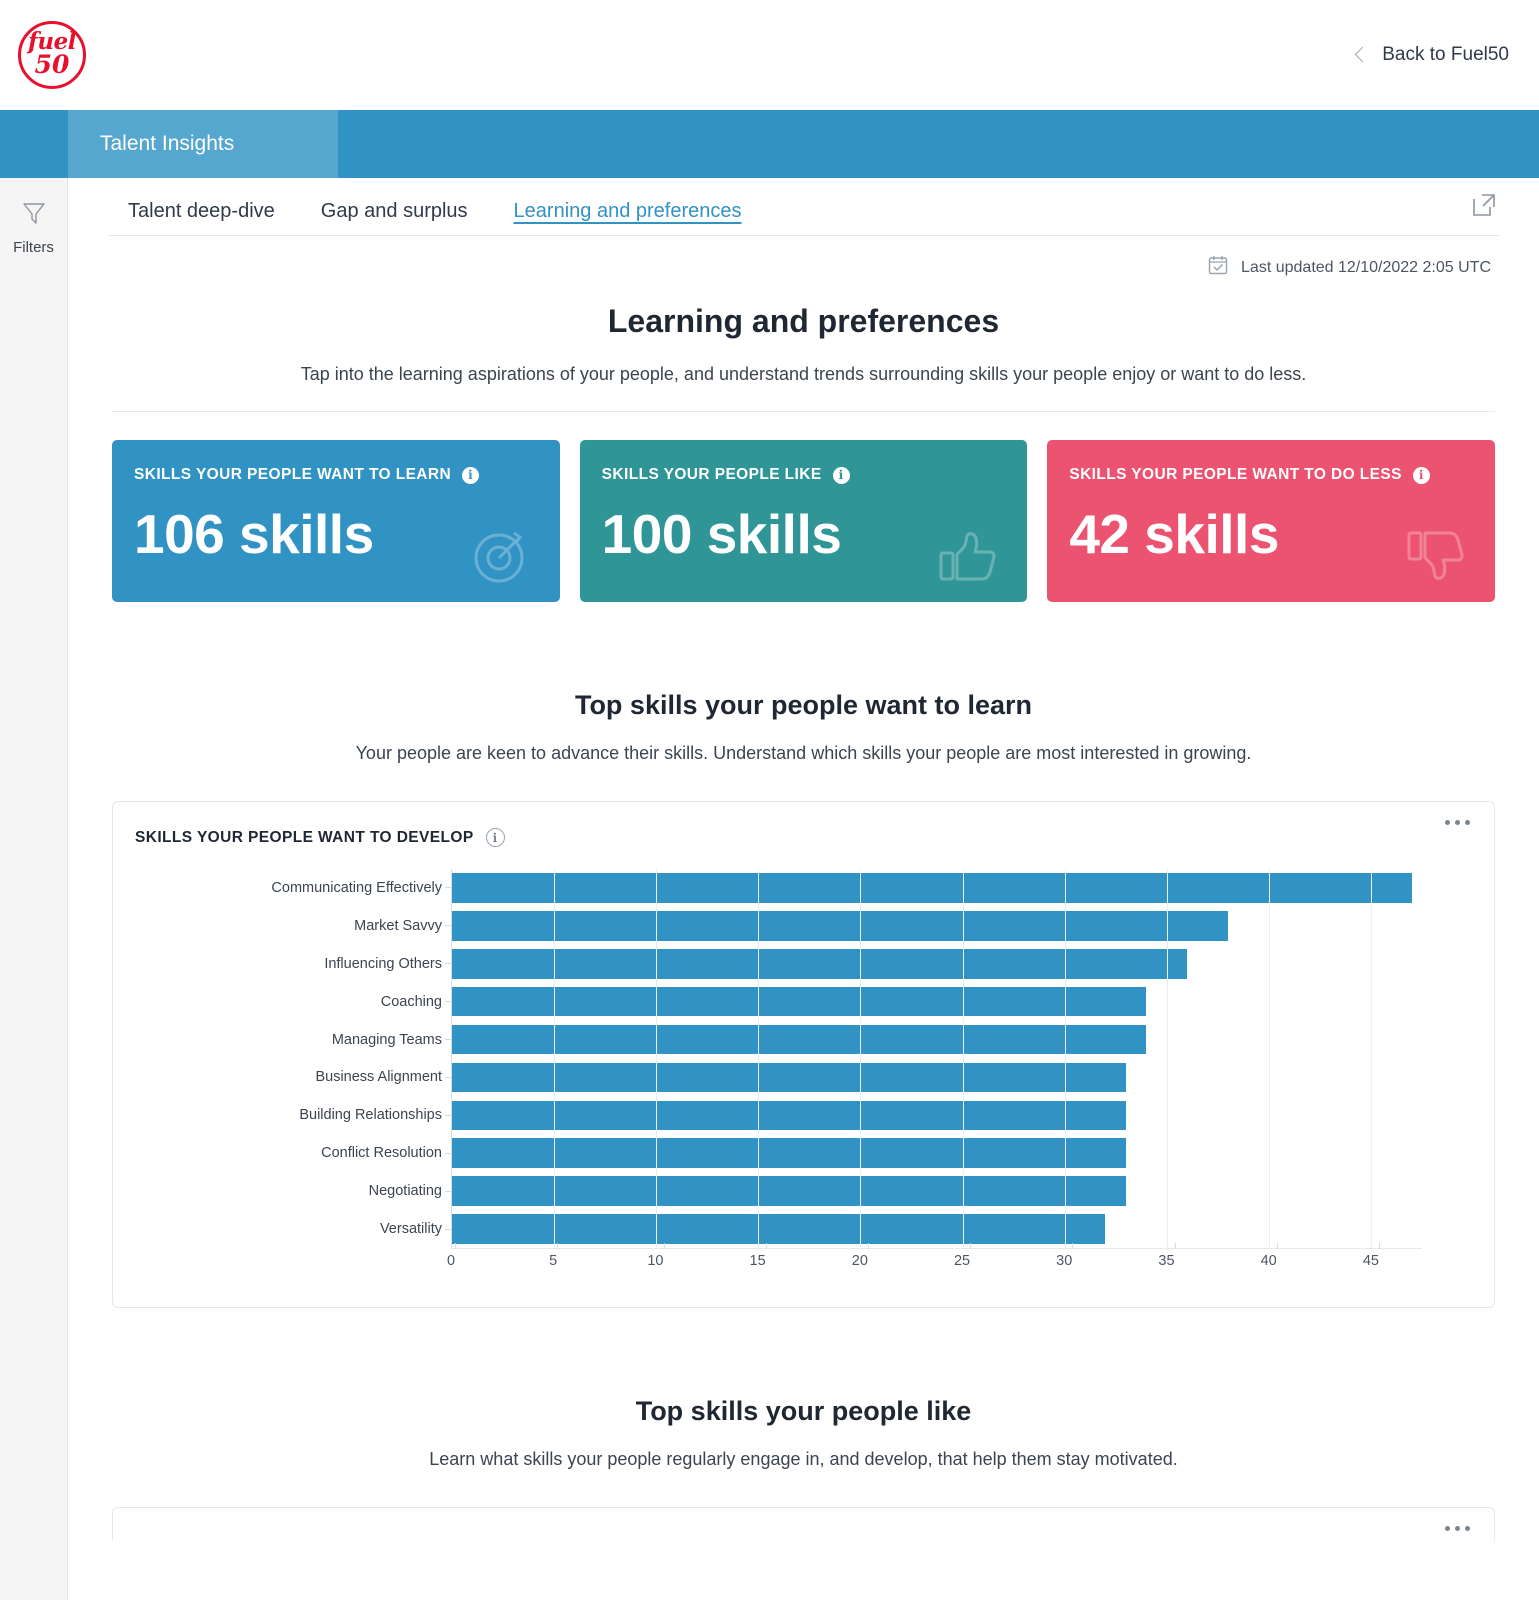 This screenshot has width=1539, height=1600. What do you see at coordinates (1065, 1256) in the screenshot?
I see `chart-x-tick-label: 30` at bounding box center [1065, 1256].